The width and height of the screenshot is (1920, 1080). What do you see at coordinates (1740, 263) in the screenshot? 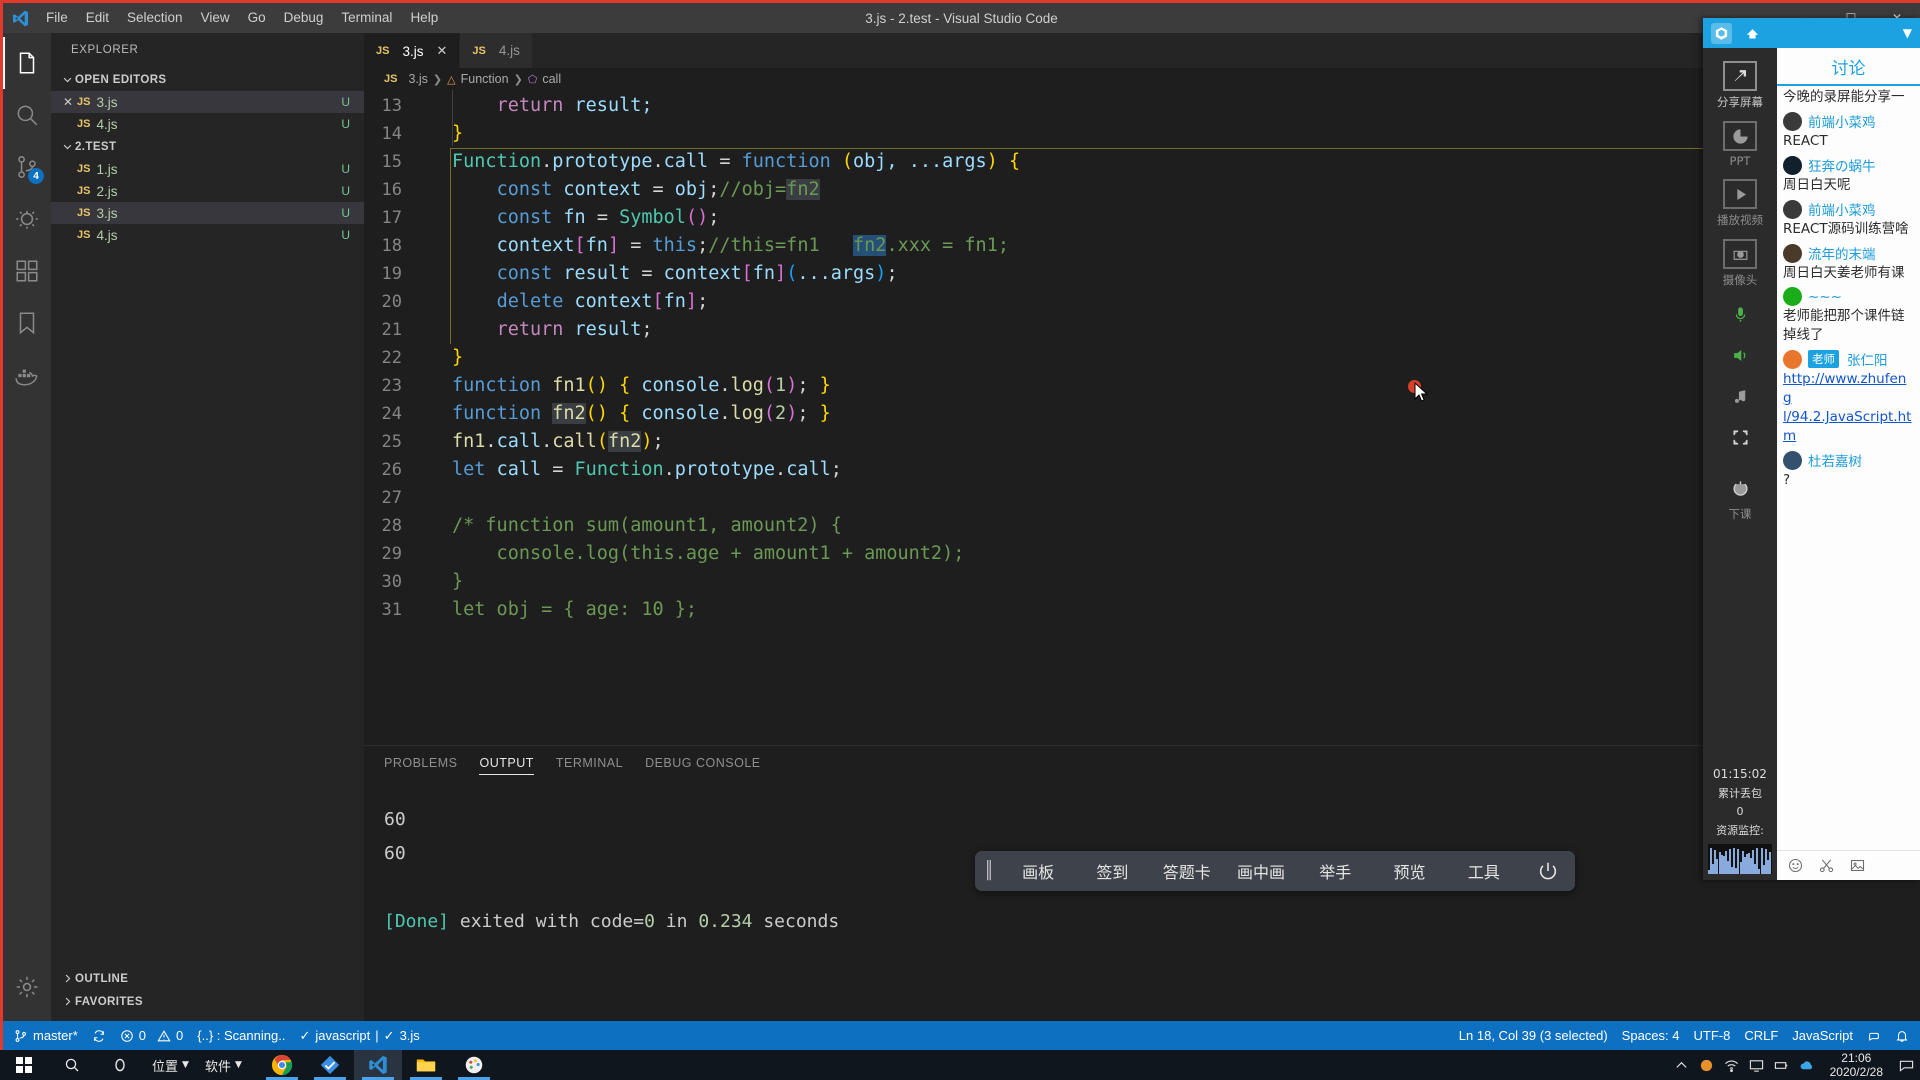
I see `tool-camera: 摄像头` at bounding box center [1740, 263].